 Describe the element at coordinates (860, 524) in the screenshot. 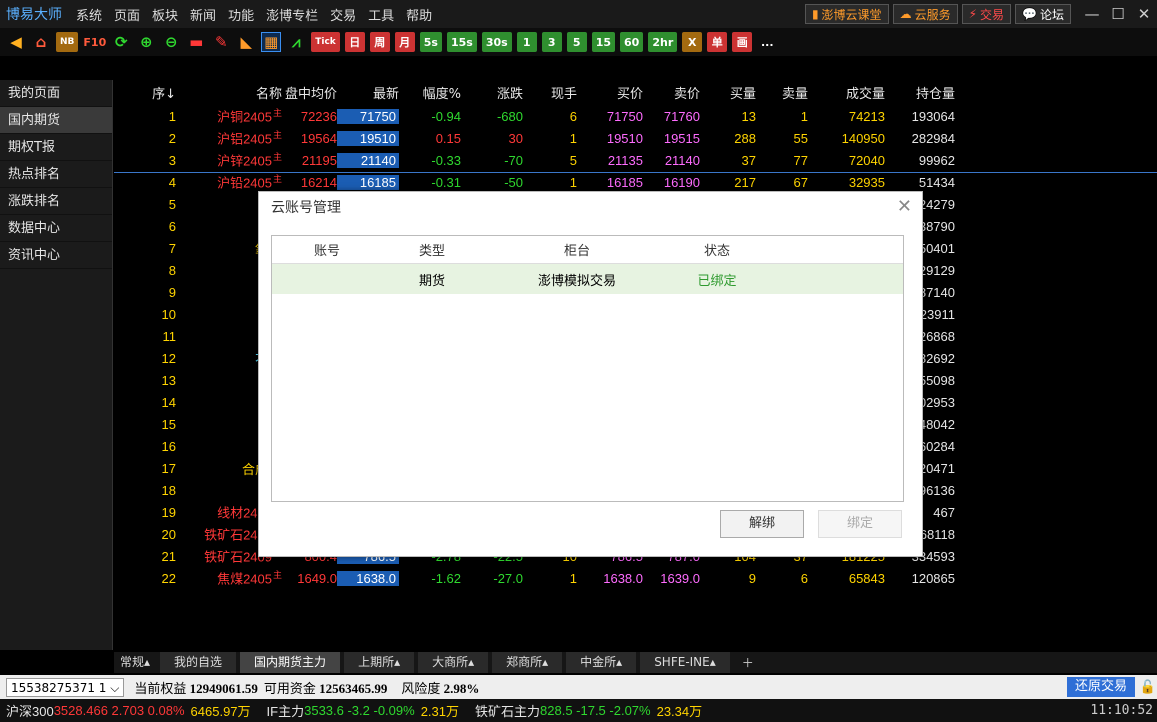

I see `bind-button: 绑定` at that location.